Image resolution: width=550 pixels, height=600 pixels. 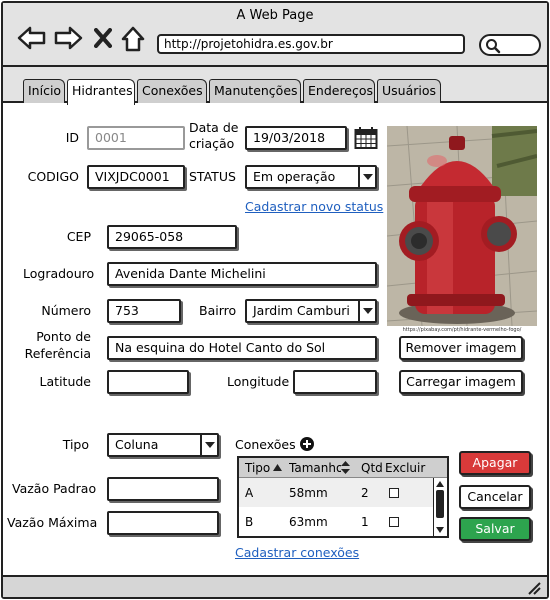 What do you see at coordinates (495, 529) in the screenshot?
I see `salvar-button: Salvar` at bounding box center [495, 529].